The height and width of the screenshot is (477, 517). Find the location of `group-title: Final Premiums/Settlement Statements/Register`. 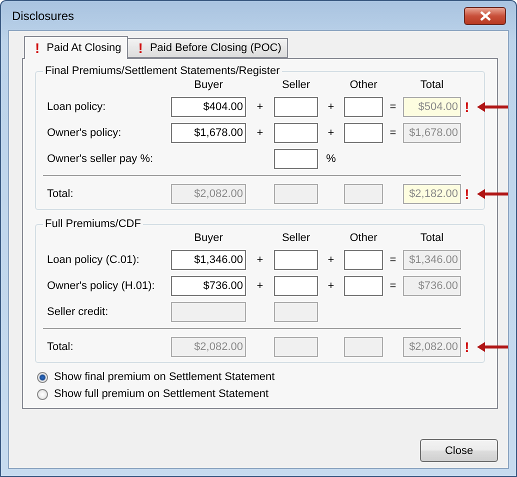

group-title: Final Premiums/Settlement Statements/Register is located at coordinates (162, 71).